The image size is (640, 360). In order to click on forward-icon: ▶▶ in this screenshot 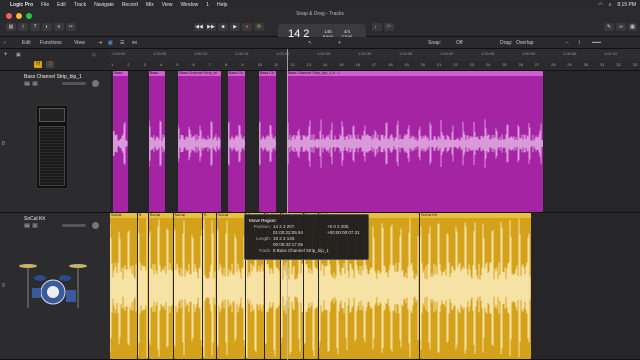, I will do `click(211, 27)`.